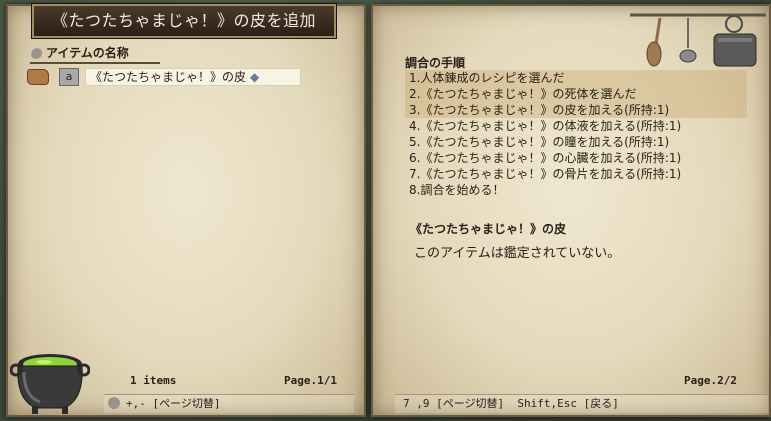 The image size is (771, 421). What do you see at coordinates (310, 380) in the screenshot?
I see `page-indicator-left: Page.1/1` at bounding box center [310, 380].